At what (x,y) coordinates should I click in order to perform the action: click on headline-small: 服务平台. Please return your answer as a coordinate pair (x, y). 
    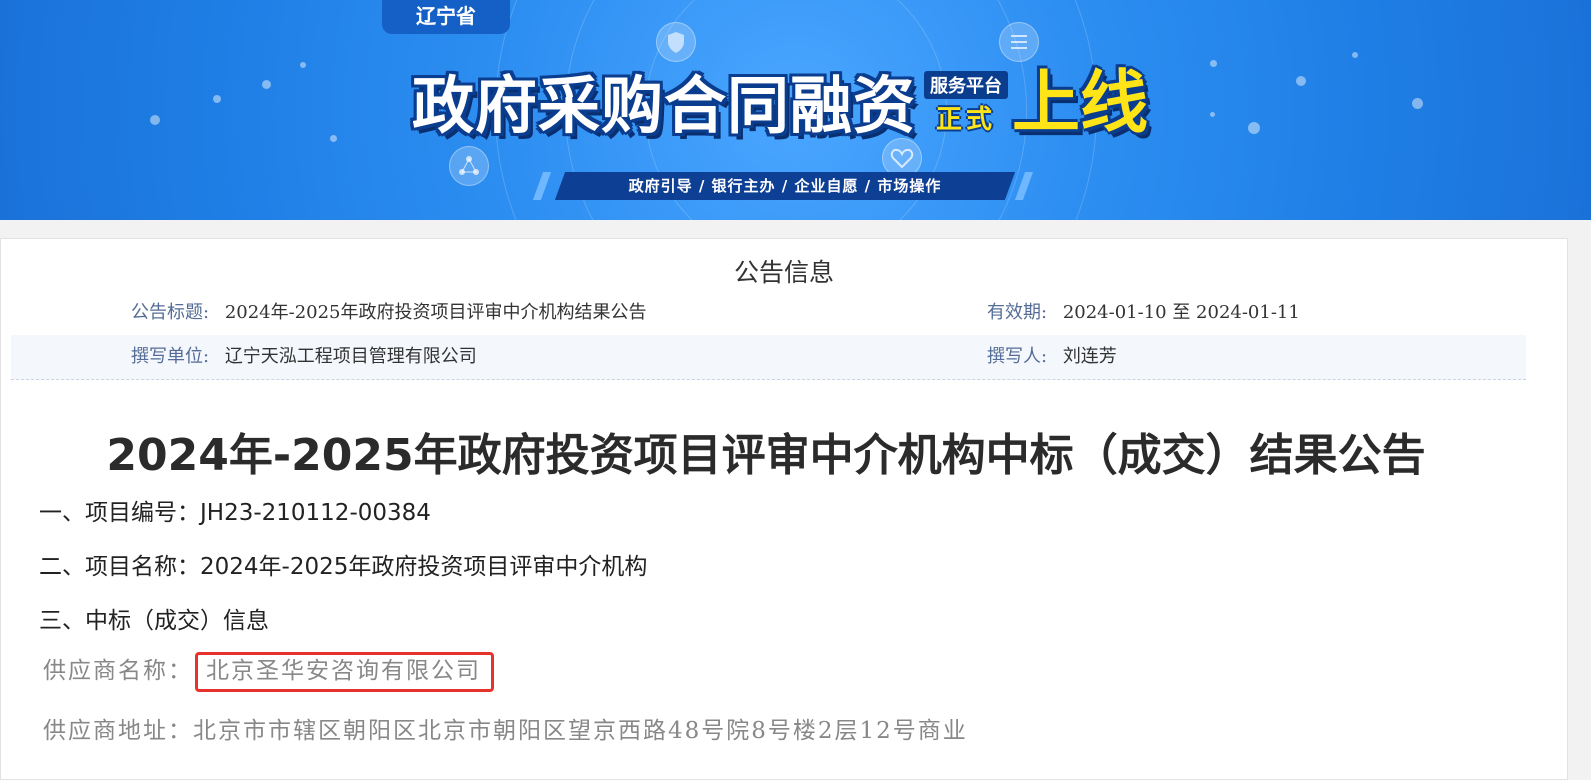
    Looking at the image, I should click on (966, 85).